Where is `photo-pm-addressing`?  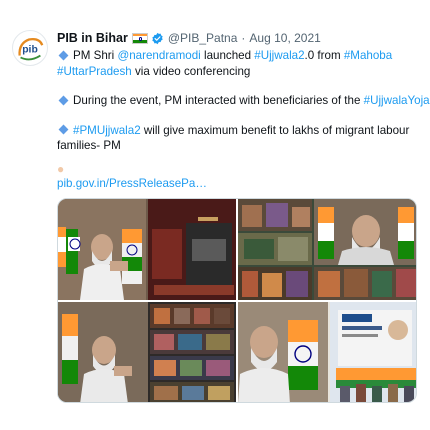
photo-pm-addressing is located at coordinates (147, 249).